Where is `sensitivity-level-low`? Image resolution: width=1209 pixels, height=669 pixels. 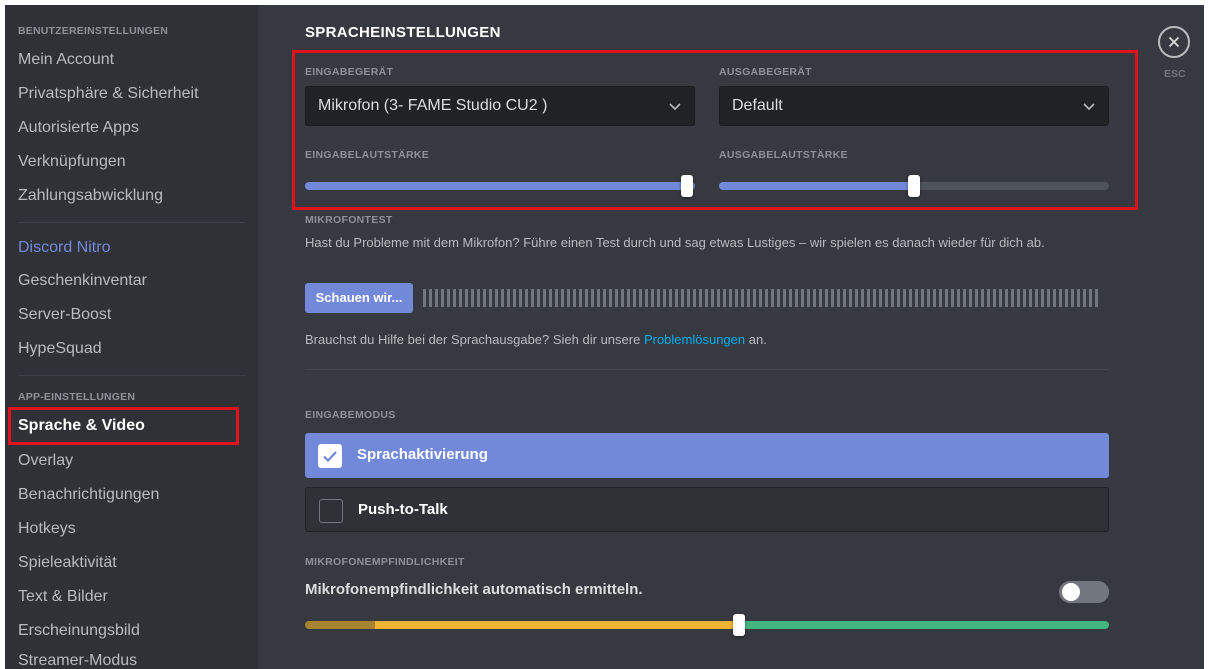 sensitivity-level-low is located at coordinates (557, 625).